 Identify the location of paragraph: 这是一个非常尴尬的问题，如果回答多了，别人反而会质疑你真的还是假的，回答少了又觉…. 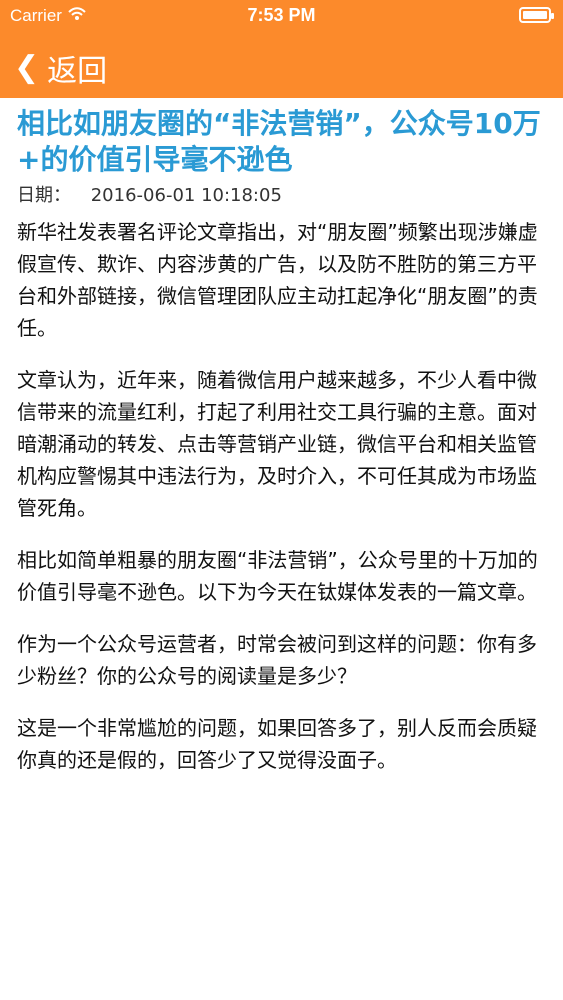
(277, 744).